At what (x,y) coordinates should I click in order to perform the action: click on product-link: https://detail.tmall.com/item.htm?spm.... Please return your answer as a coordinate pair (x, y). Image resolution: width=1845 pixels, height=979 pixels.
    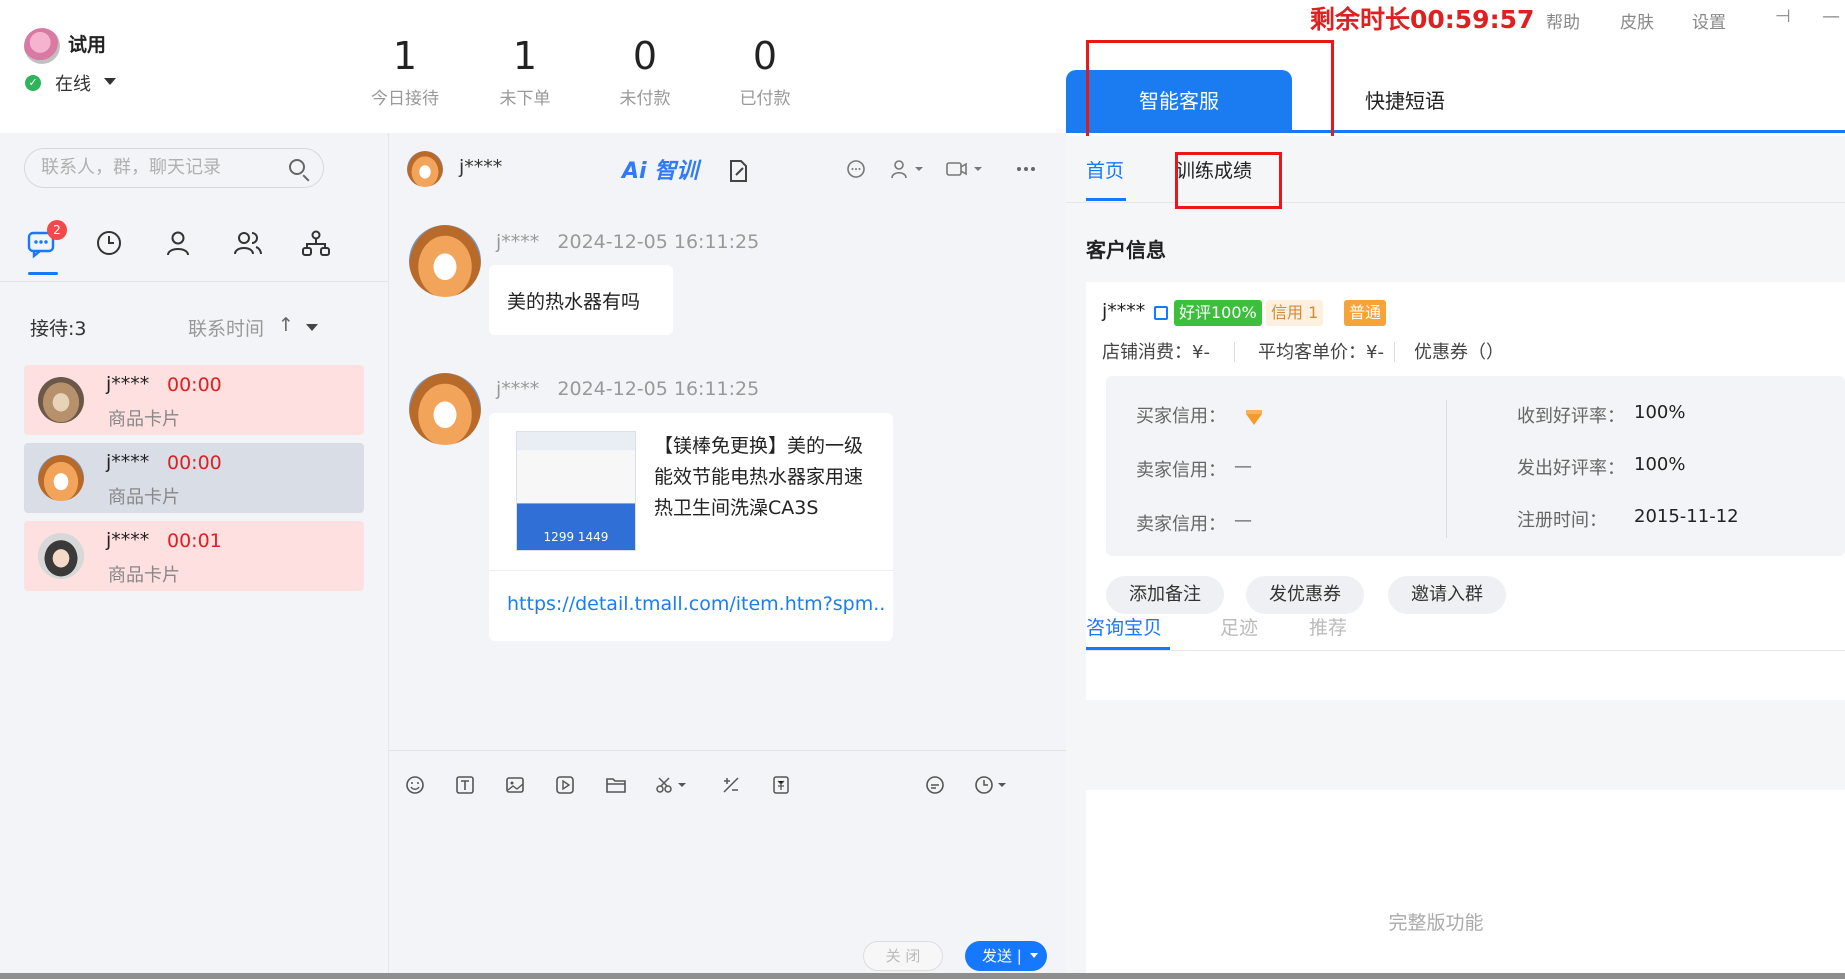
    Looking at the image, I should click on (697, 604).